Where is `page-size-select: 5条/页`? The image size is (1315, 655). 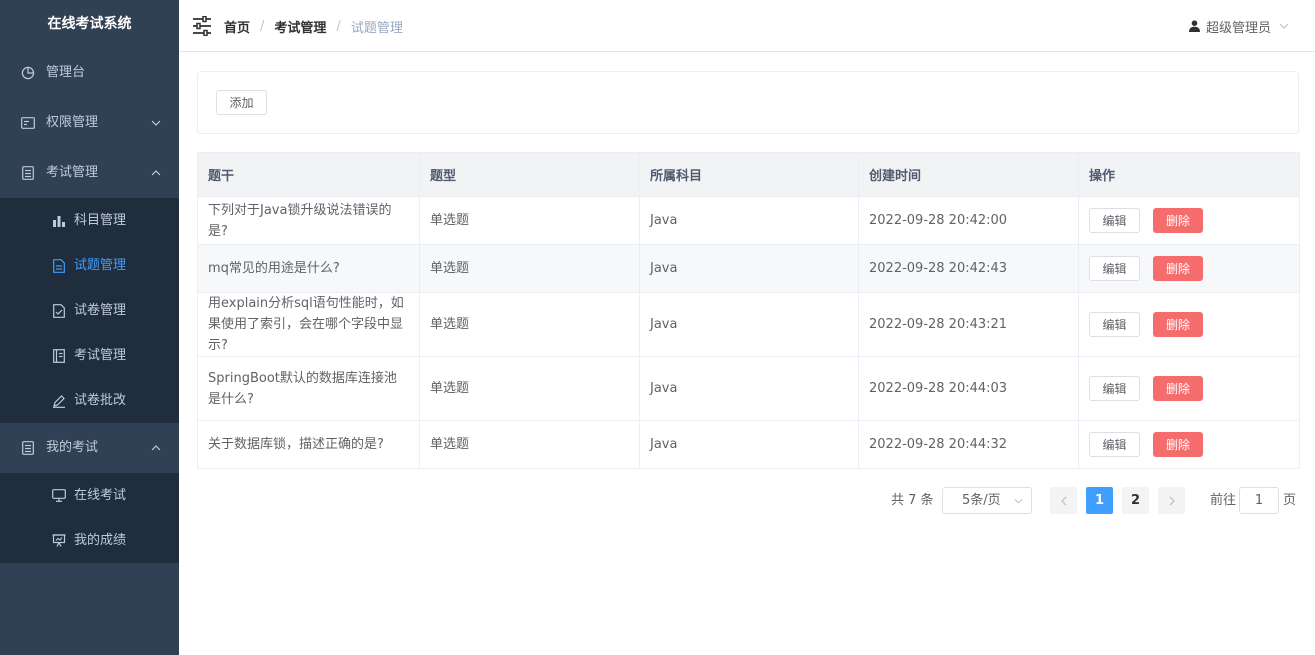 page-size-select: 5条/页 is located at coordinates (987, 500).